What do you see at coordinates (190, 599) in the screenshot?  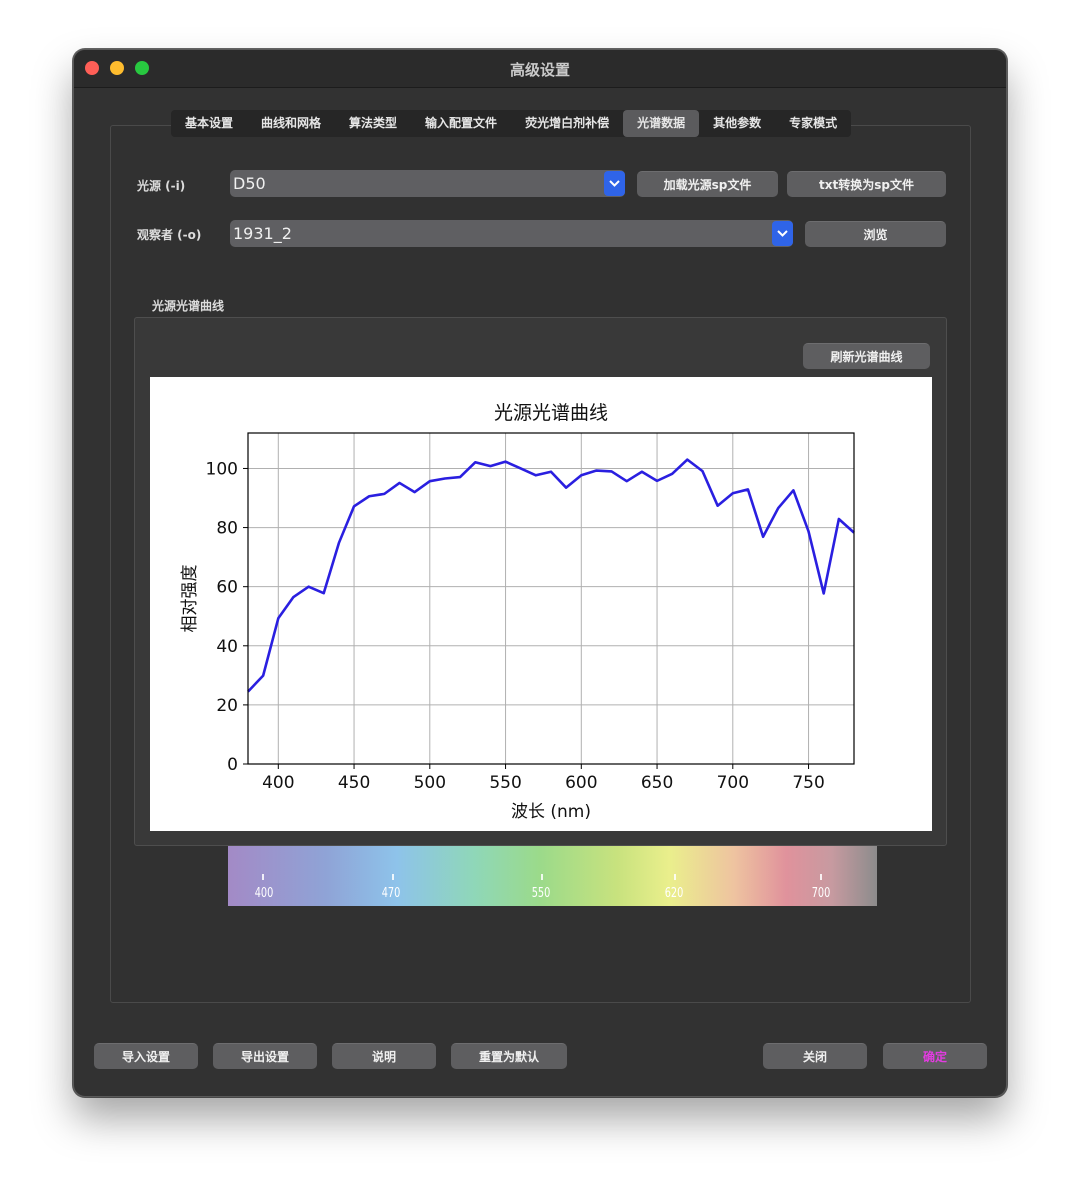 I see `y-axis-label: 相对强度` at bounding box center [190, 599].